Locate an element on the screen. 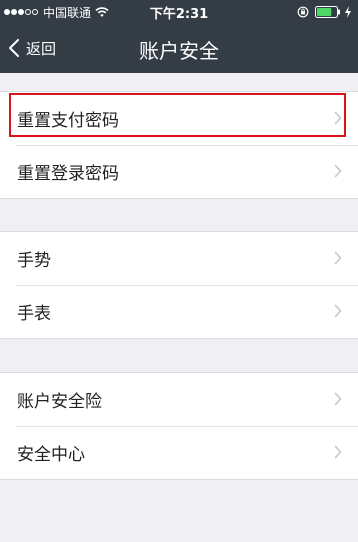 The width and height of the screenshot is (358, 542). status-bar: 中国联通 下午2:31 is located at coordinates (179, 12).